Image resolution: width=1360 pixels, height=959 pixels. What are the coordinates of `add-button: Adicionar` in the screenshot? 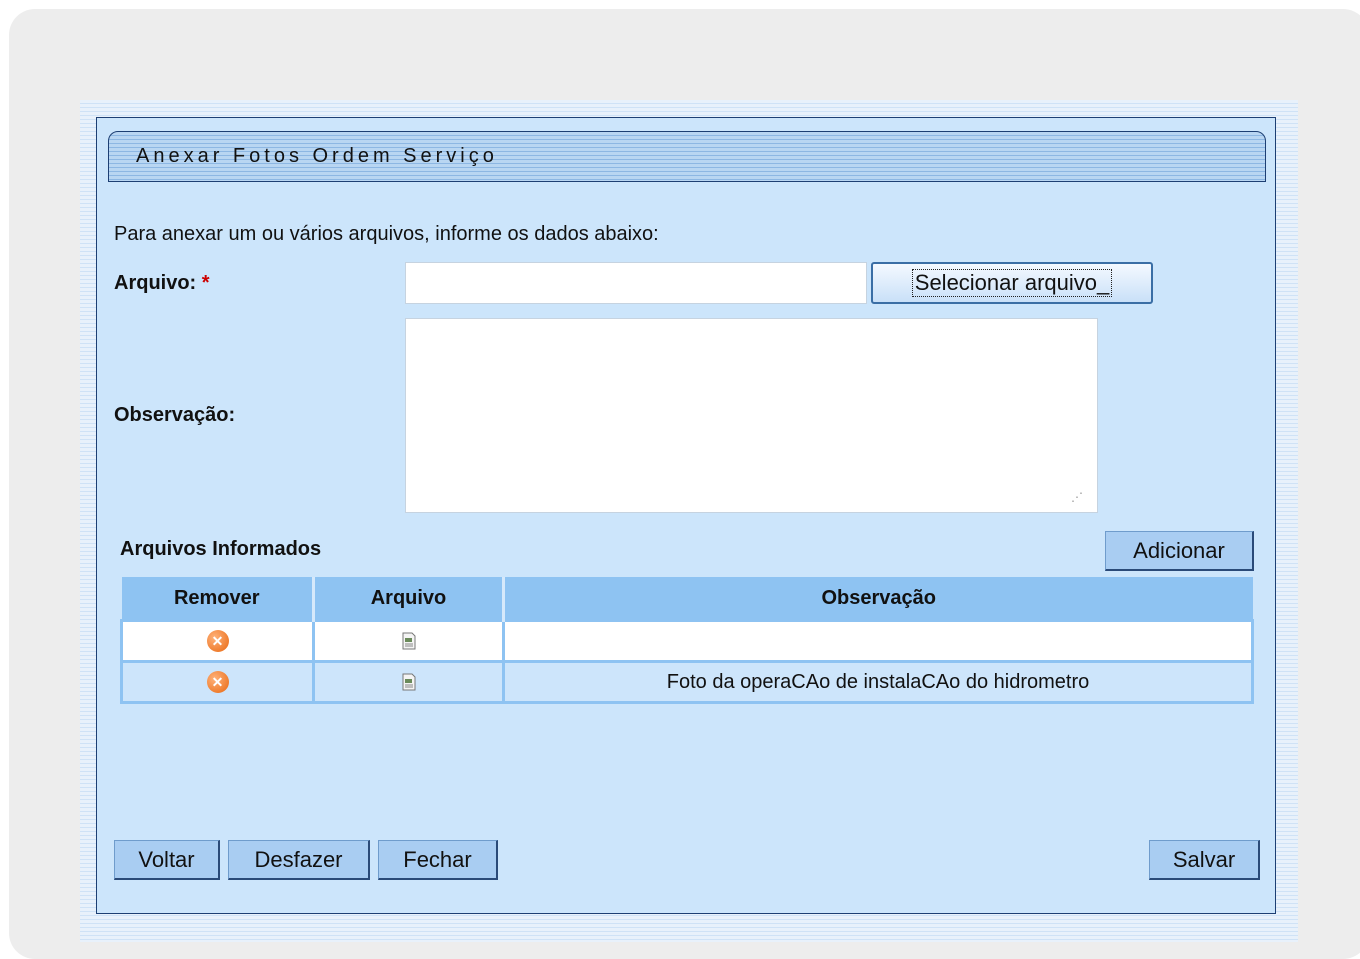 It's located at (1179, 551).